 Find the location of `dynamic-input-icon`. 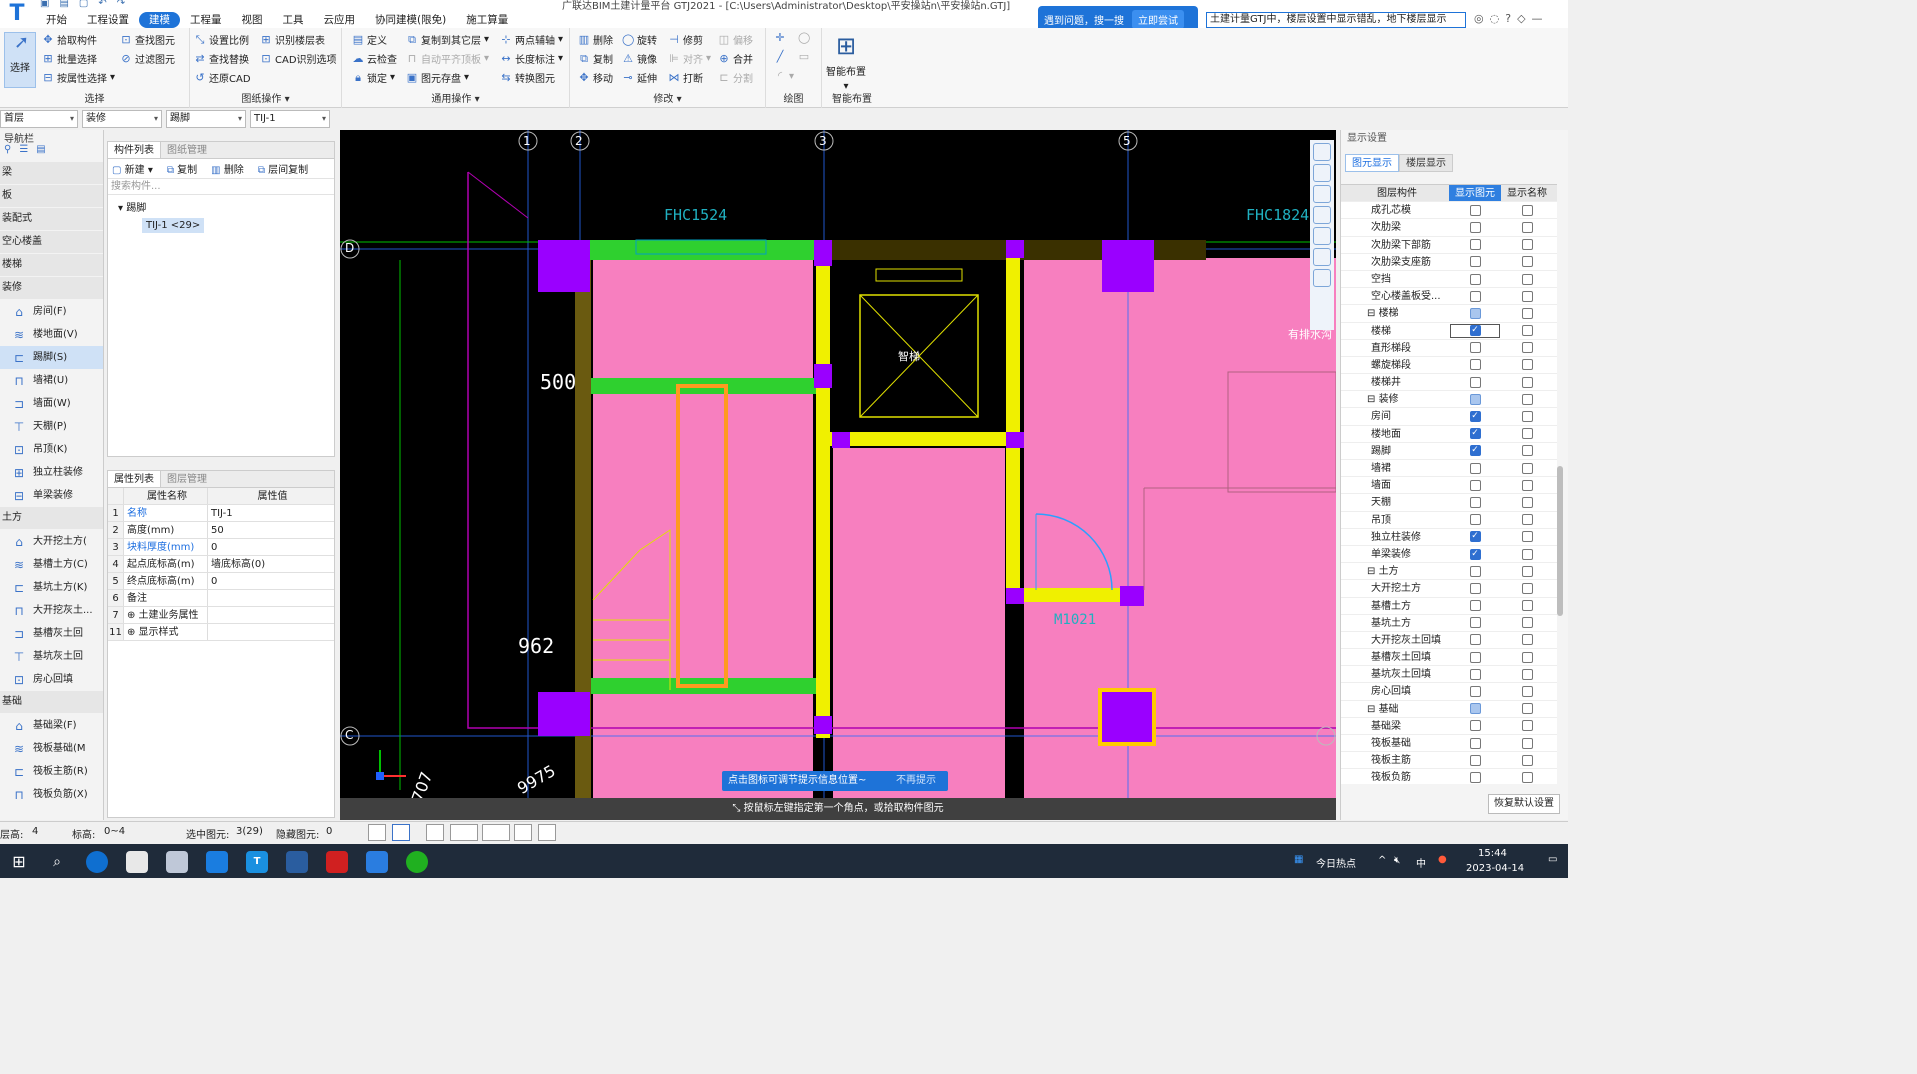

dynamic-input-icon is located at coordinates (523, 832).